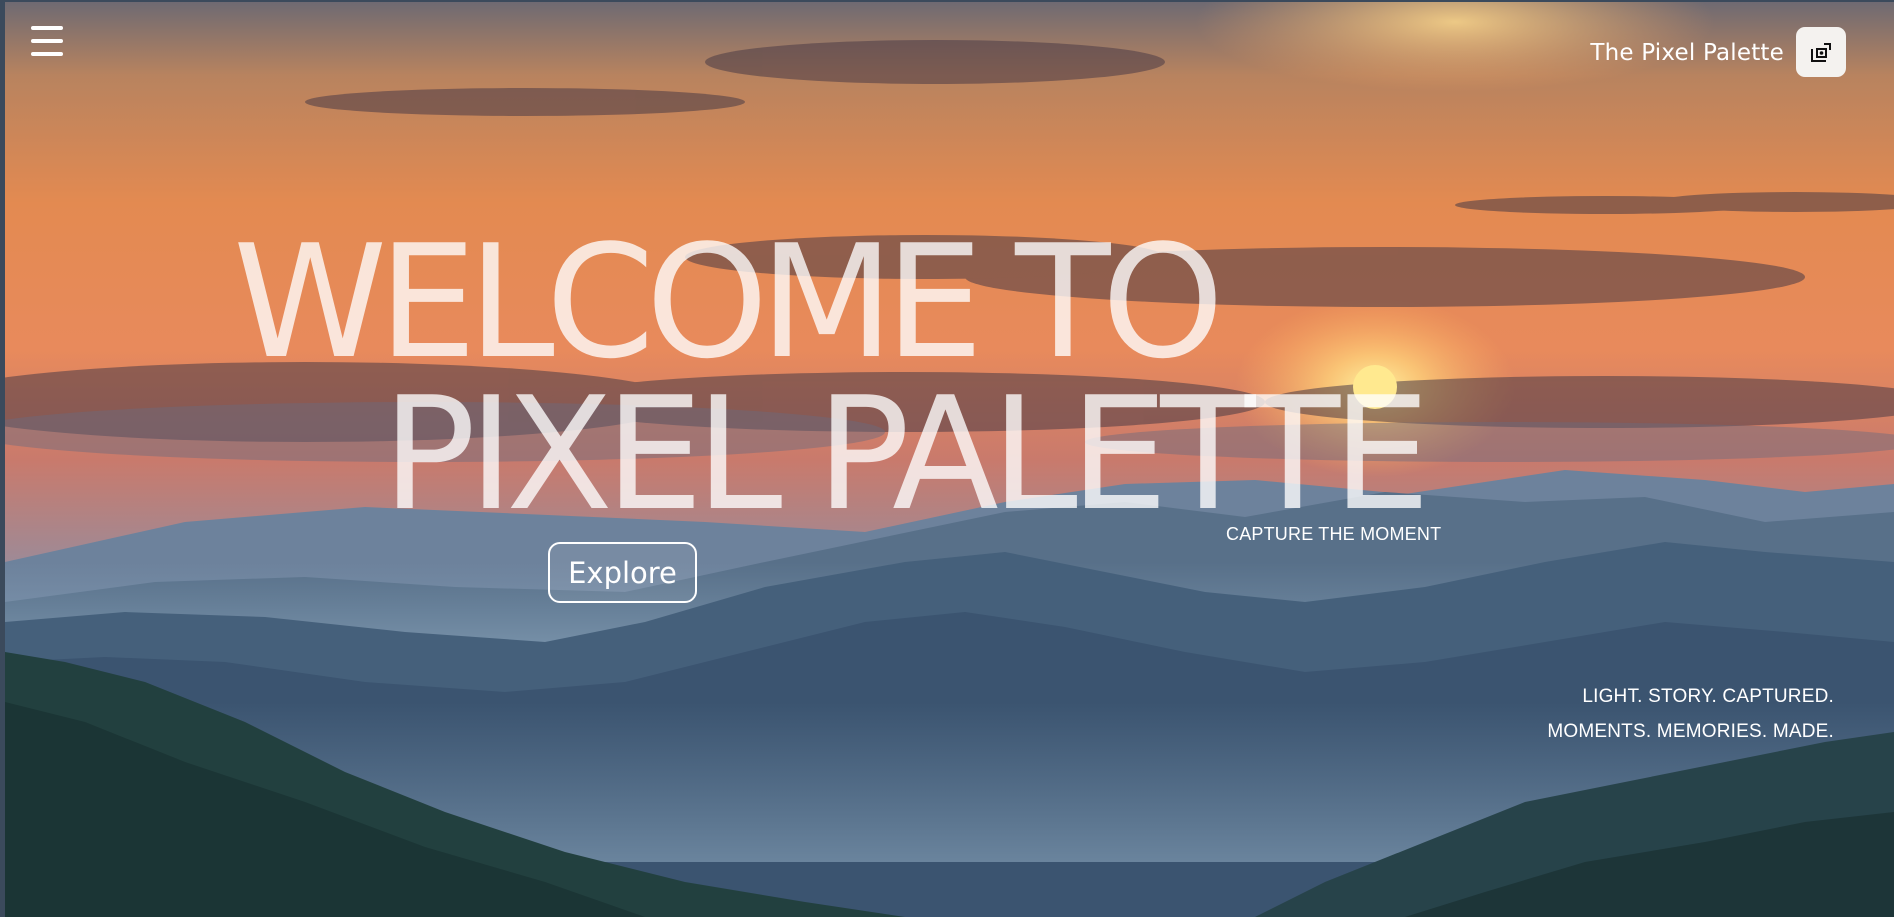  What do you see at coordinates (1690, 731) in the screenshot?
I see `motto-line-2: MOMENTS. MEMORIES. MADE.` at bounding box center [1690, 731].